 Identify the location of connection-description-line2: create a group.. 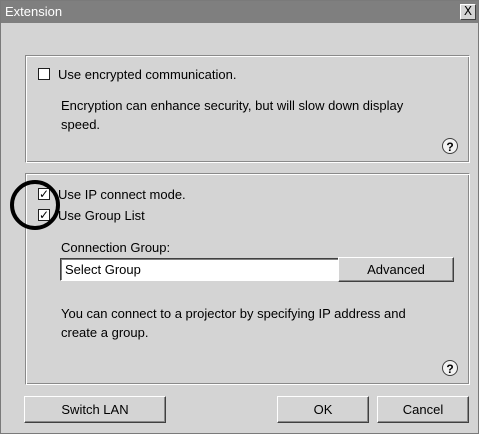
(105, 332).